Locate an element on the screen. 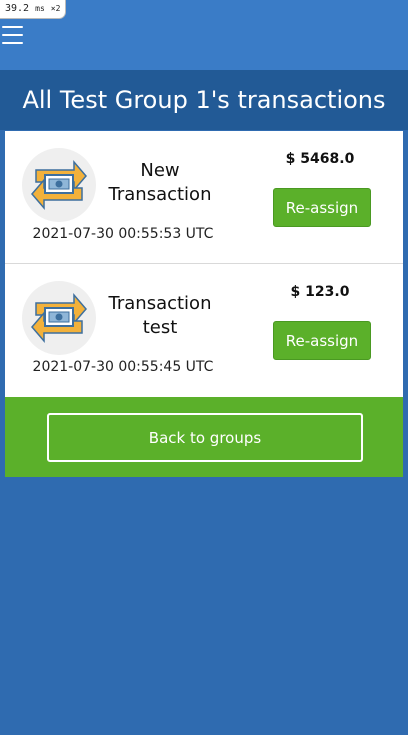 The width and height of the screenshot is (408, 735). hamburger-icon is located at coordinates (12, 35).